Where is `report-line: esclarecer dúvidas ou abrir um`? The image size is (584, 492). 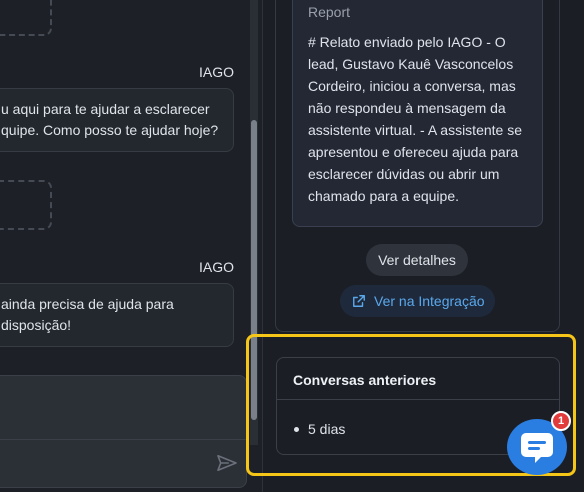
report-line: esclarecer dúvidas ou abrir um is located at coordinates (404, 174).